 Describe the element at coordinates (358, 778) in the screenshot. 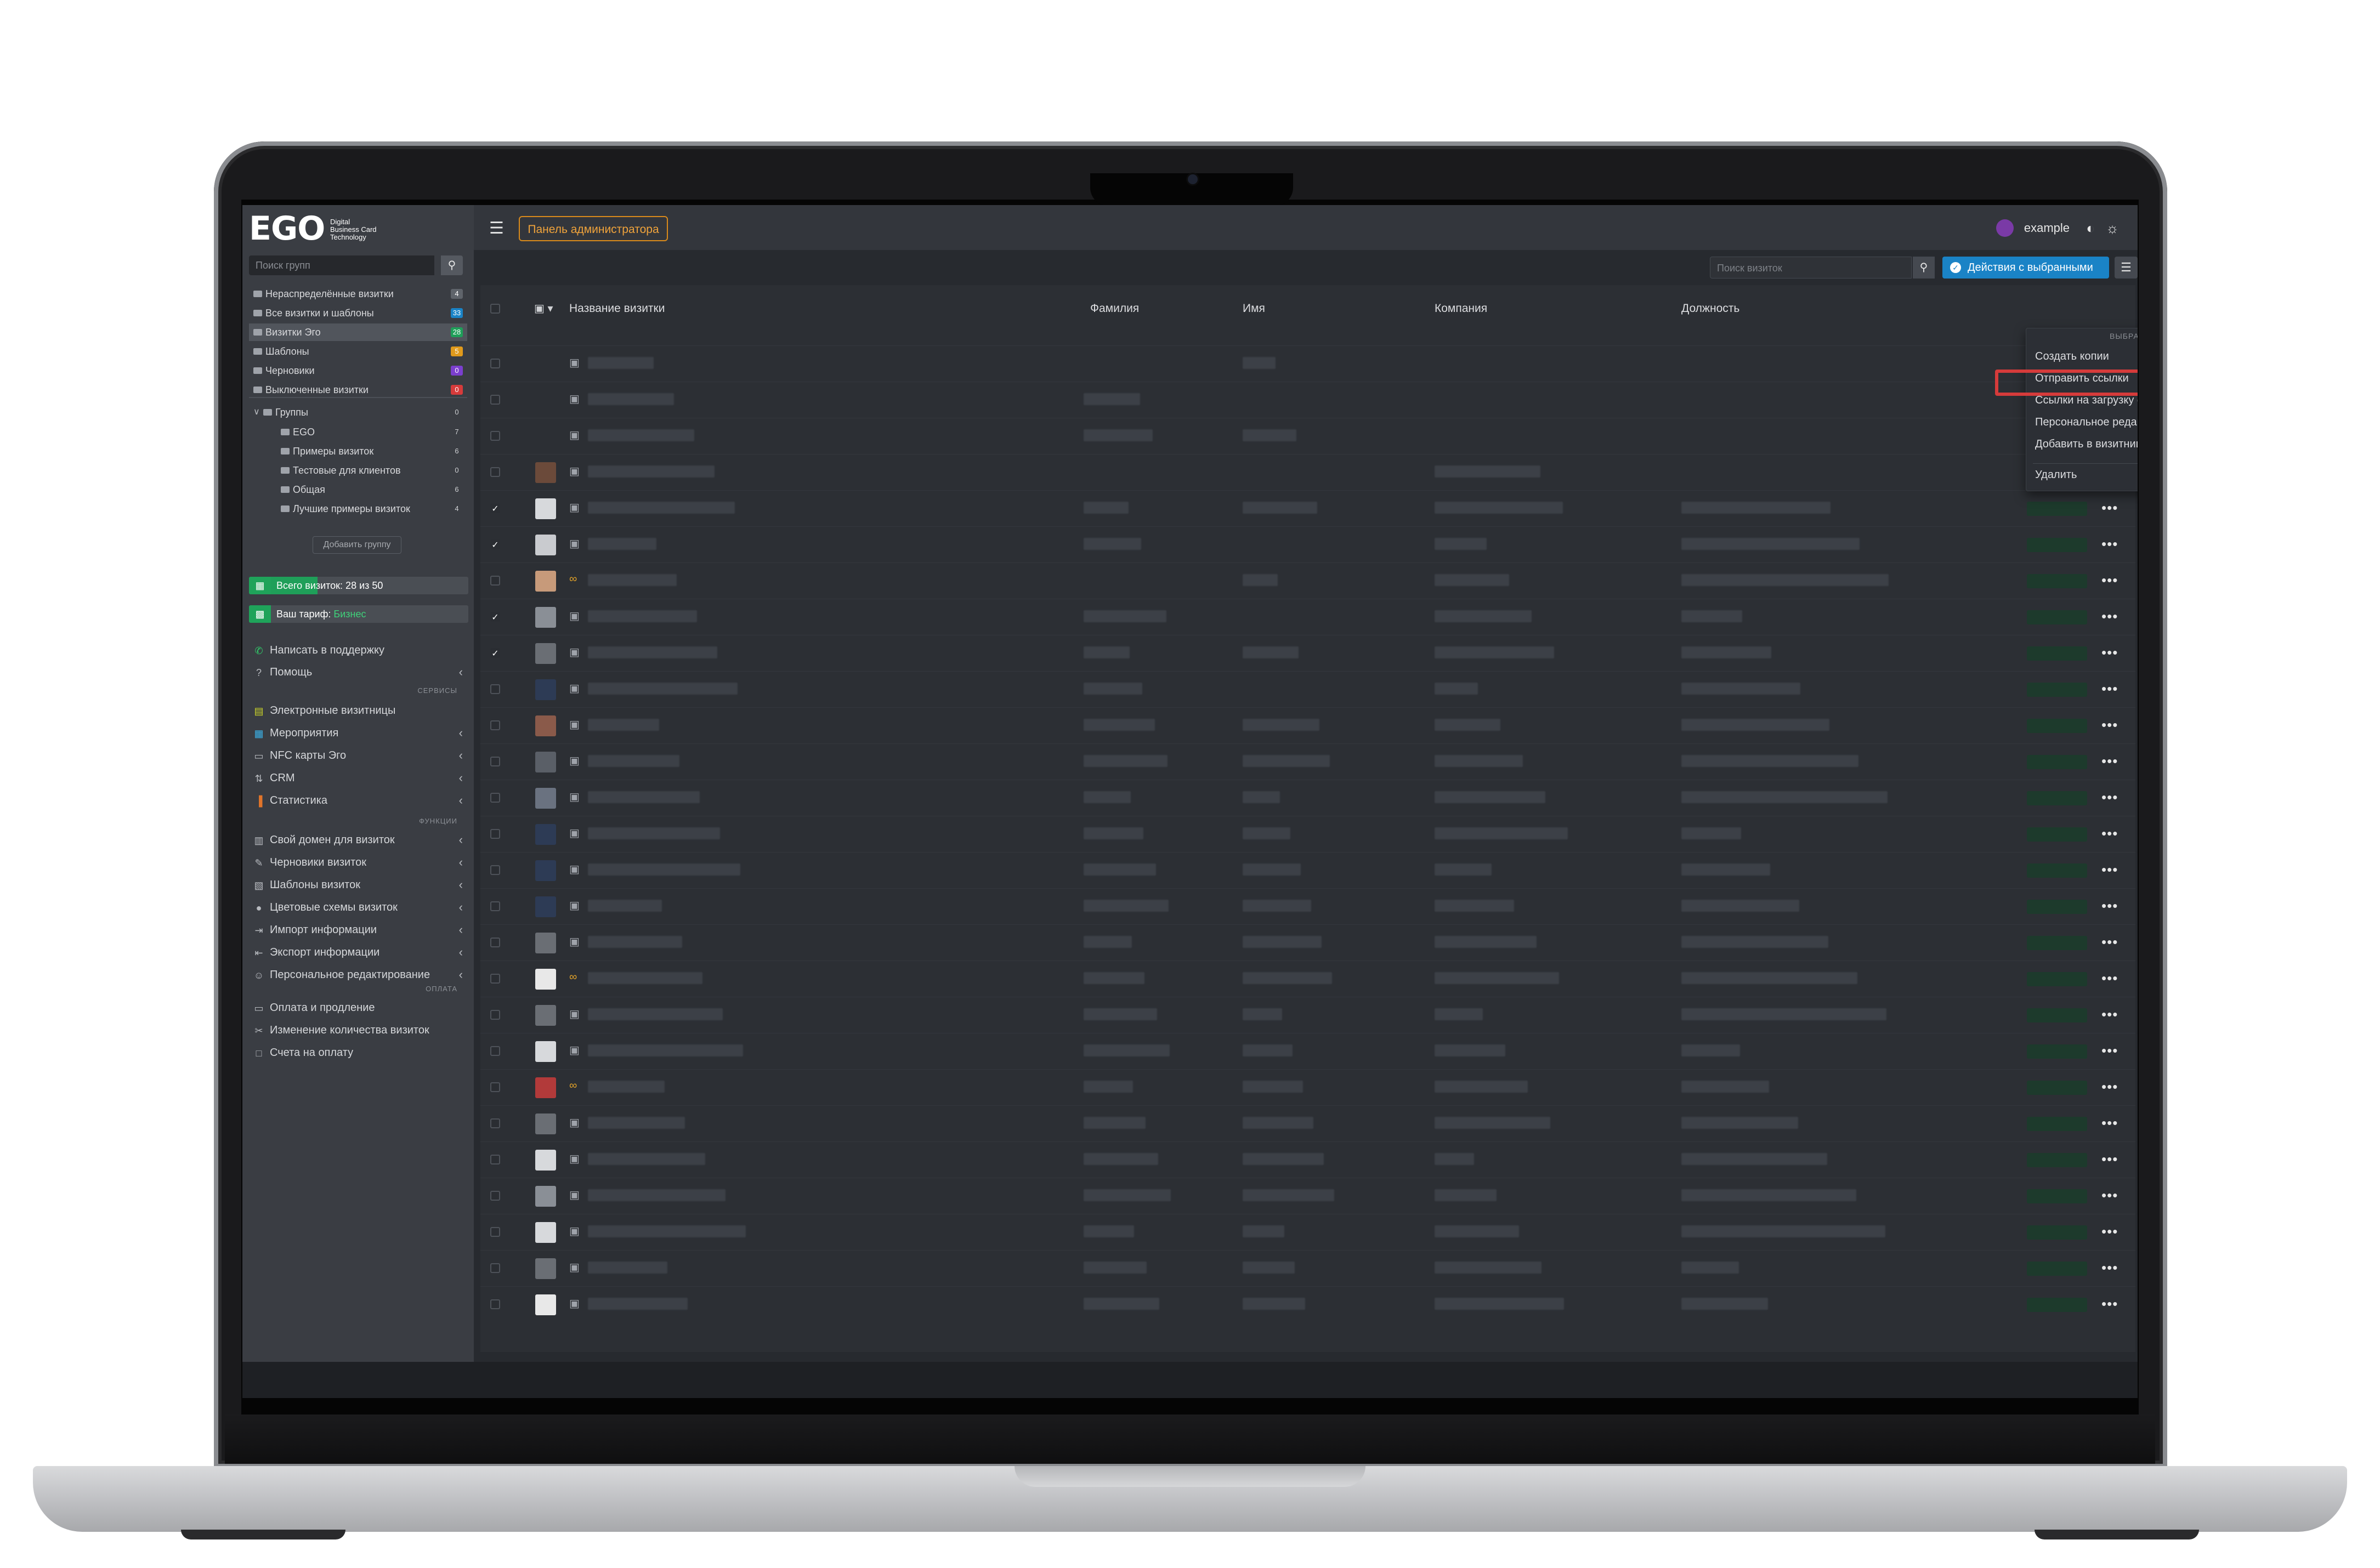

I see `sidebar-menu-item: ⇅ CRM ‹` at that location.